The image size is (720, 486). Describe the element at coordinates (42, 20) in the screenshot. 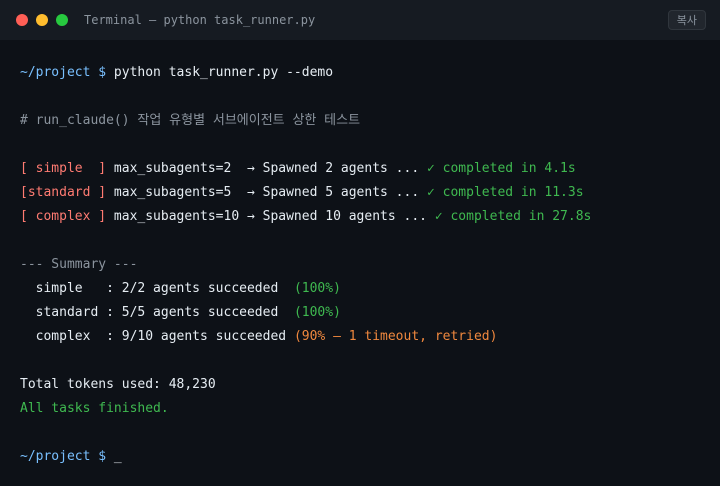

I see `minimize-window-button` at that location.